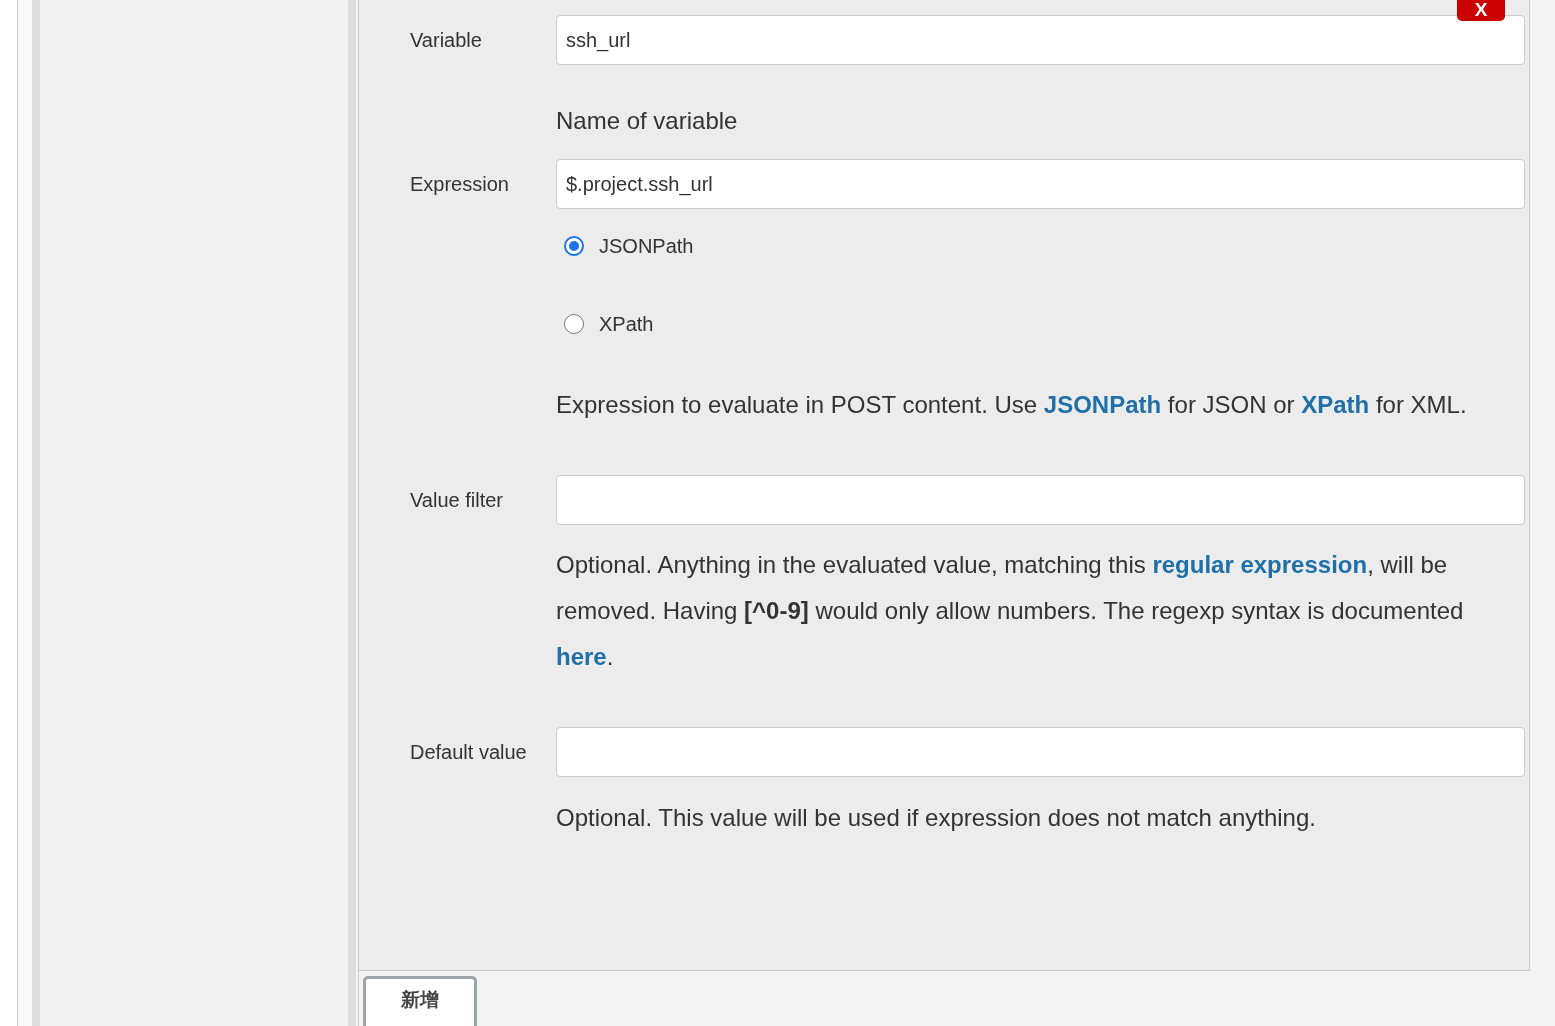 The width and height of the screenshot is (1555, 1026). I want to click on radio-label: JSONPath, so click(646, 246).